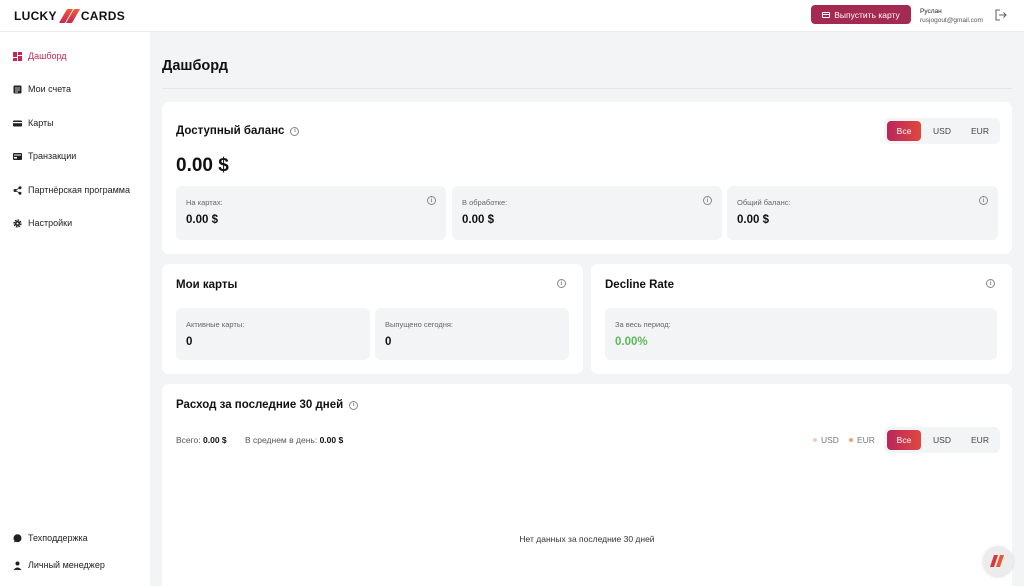 This screenshot has width=1024, height=586. I want to click on legend-label: EUR, so click(866, 440).